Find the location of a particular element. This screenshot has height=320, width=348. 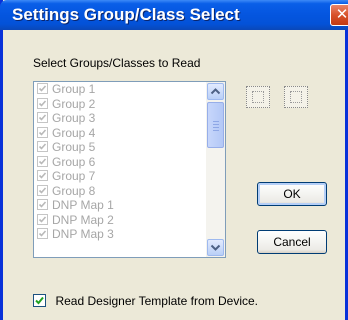

read-template-option: Read Designer Template from Device. is located at coordinates (145, 301).